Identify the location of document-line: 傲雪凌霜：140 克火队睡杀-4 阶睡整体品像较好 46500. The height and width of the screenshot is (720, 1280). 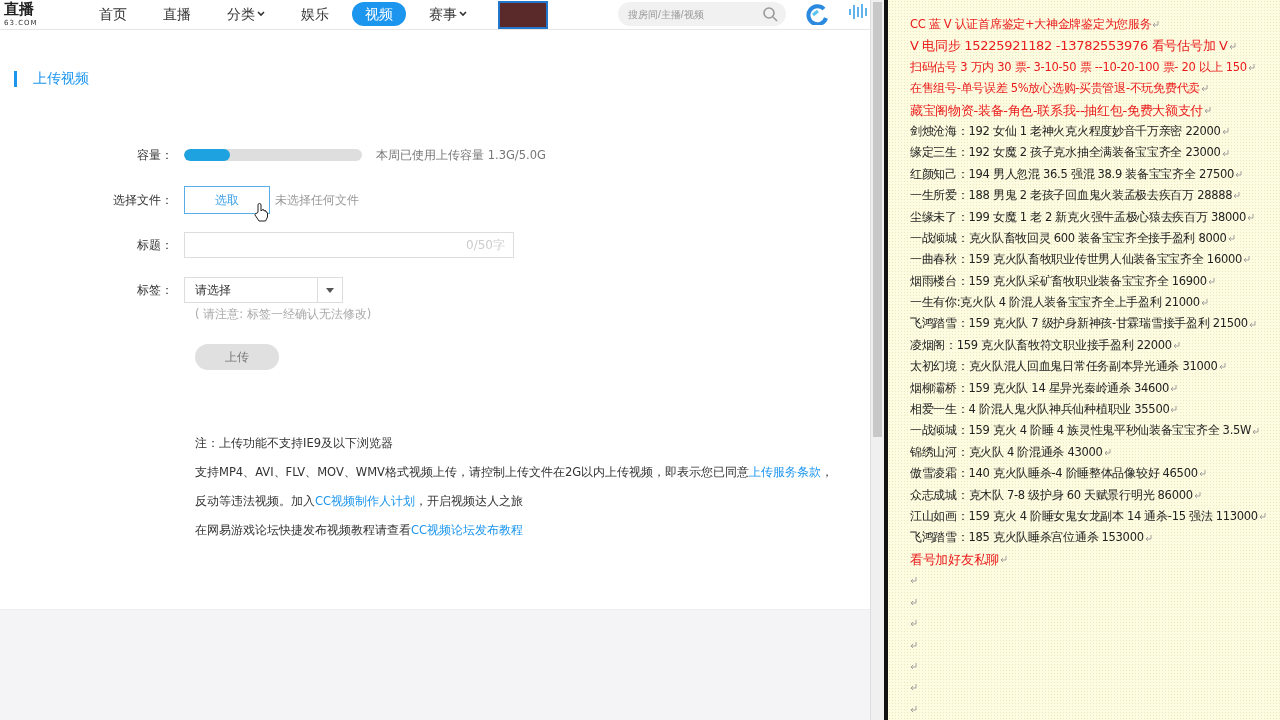
(1054, 474).